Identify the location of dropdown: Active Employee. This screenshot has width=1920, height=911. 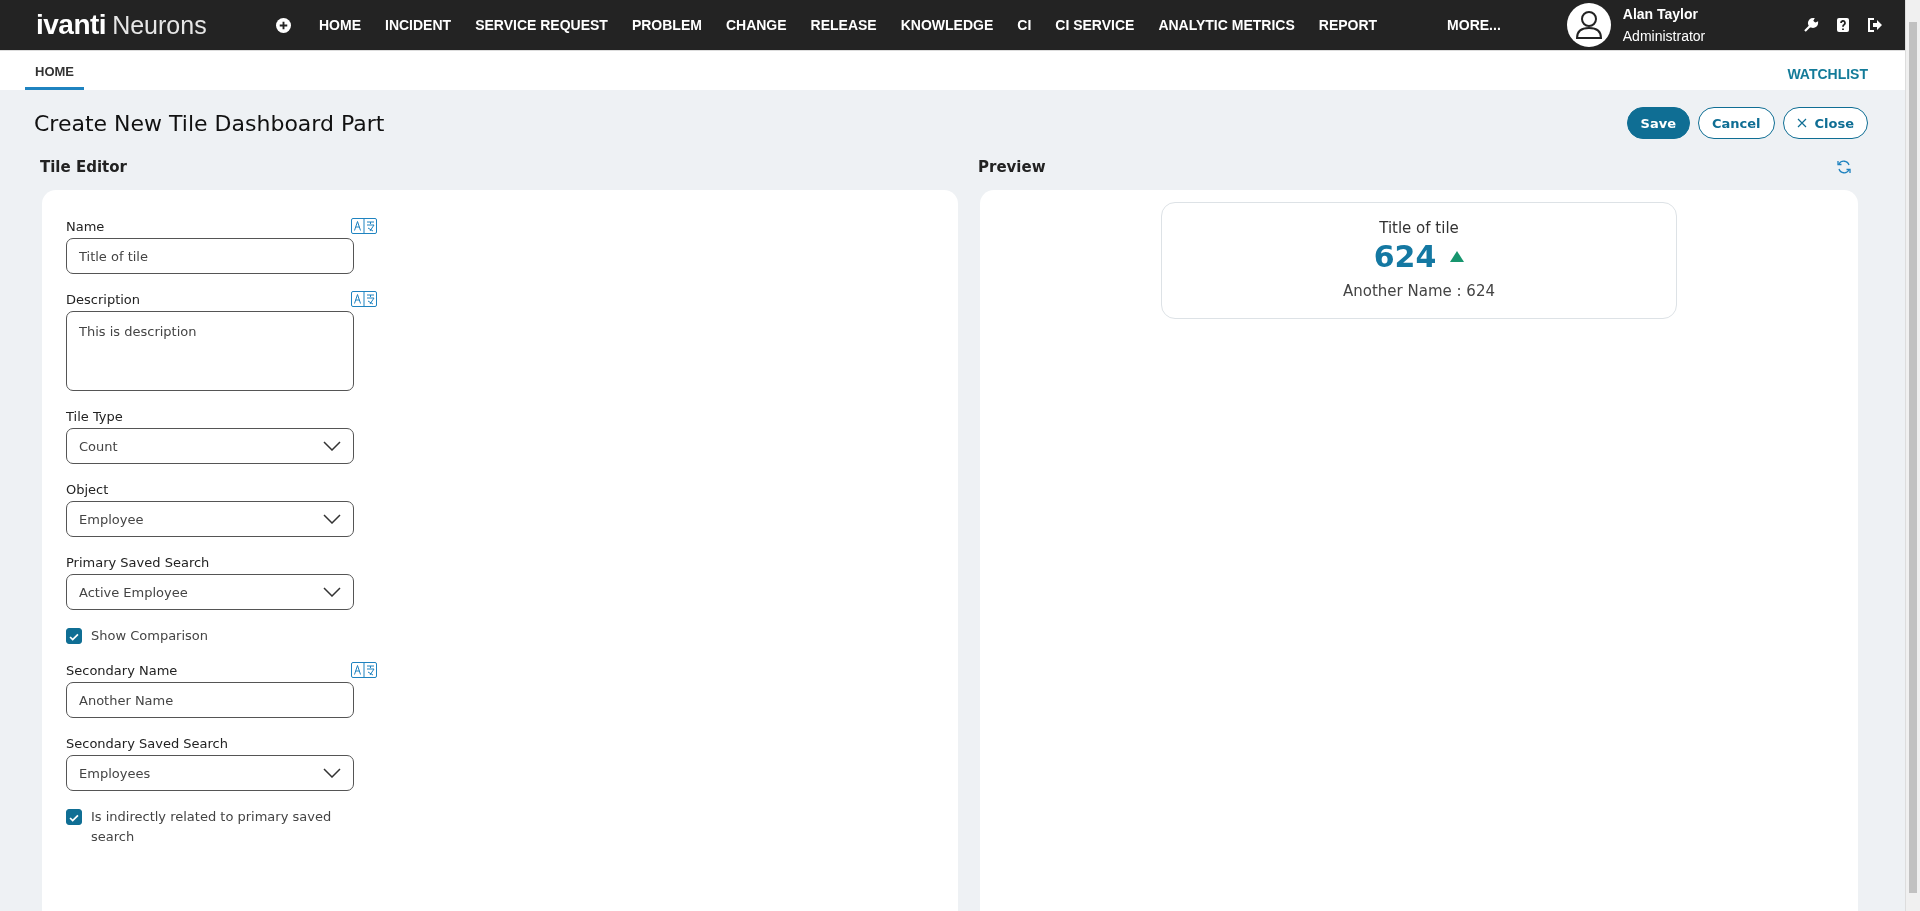
(210, 592).